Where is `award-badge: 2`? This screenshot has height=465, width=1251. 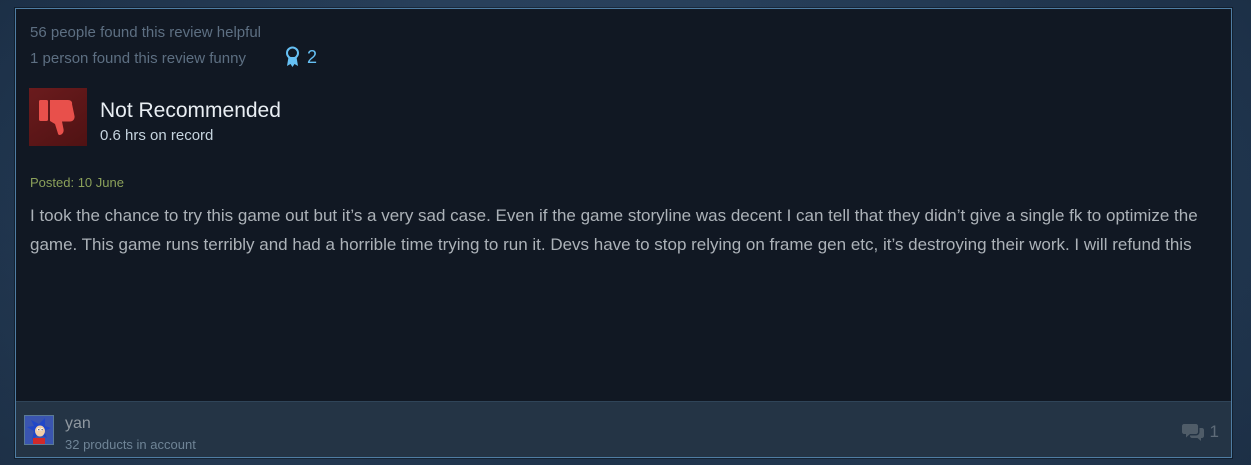 award-badge: 2 is located at coordinates (300, 57).